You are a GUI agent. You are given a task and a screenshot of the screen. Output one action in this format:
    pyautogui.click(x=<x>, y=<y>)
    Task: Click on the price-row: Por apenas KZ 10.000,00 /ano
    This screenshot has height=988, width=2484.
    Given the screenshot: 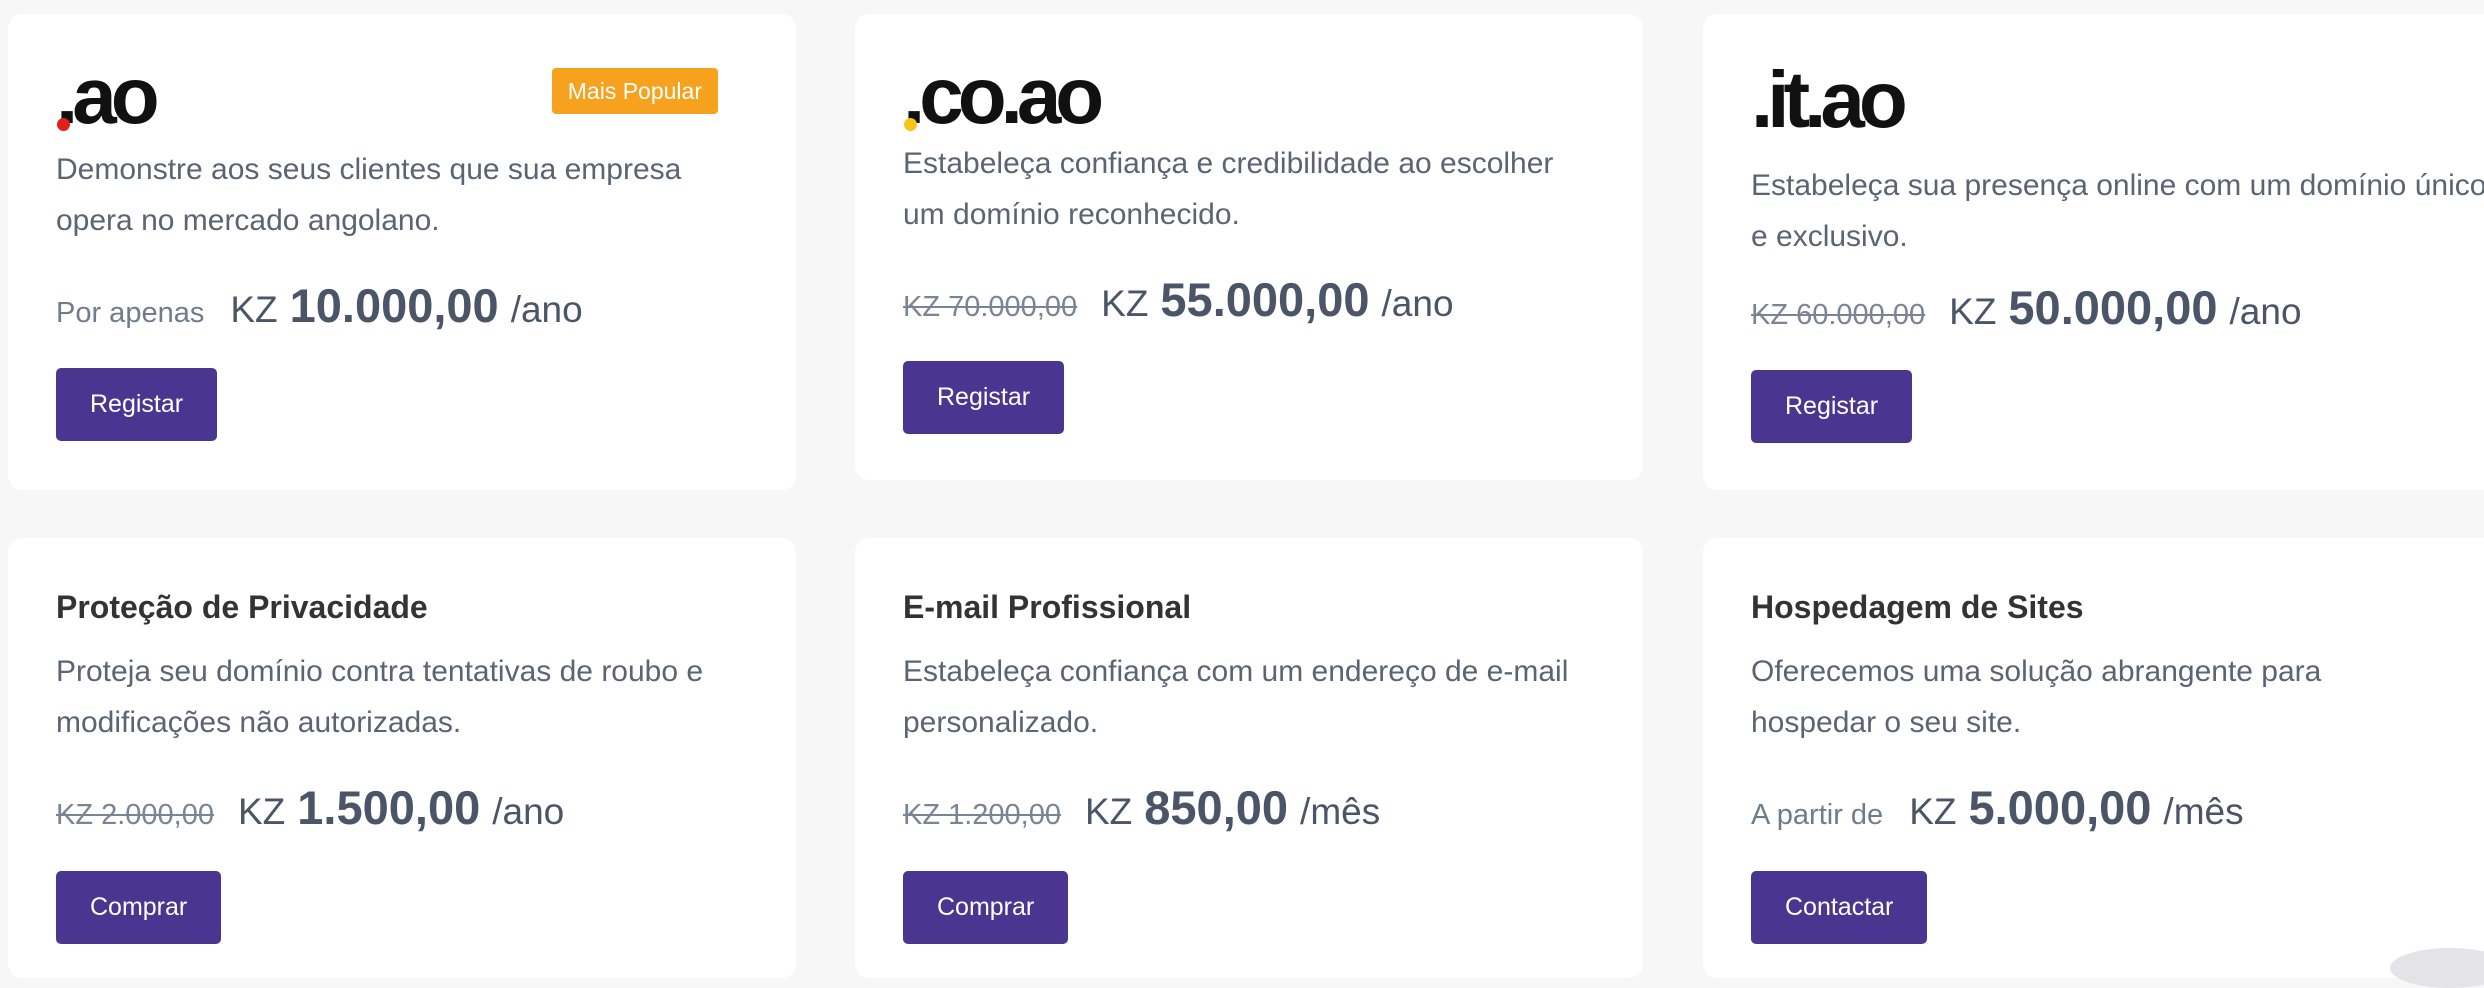 What is the action you would take?
    pyautogui.click(x=319, y=305)
    